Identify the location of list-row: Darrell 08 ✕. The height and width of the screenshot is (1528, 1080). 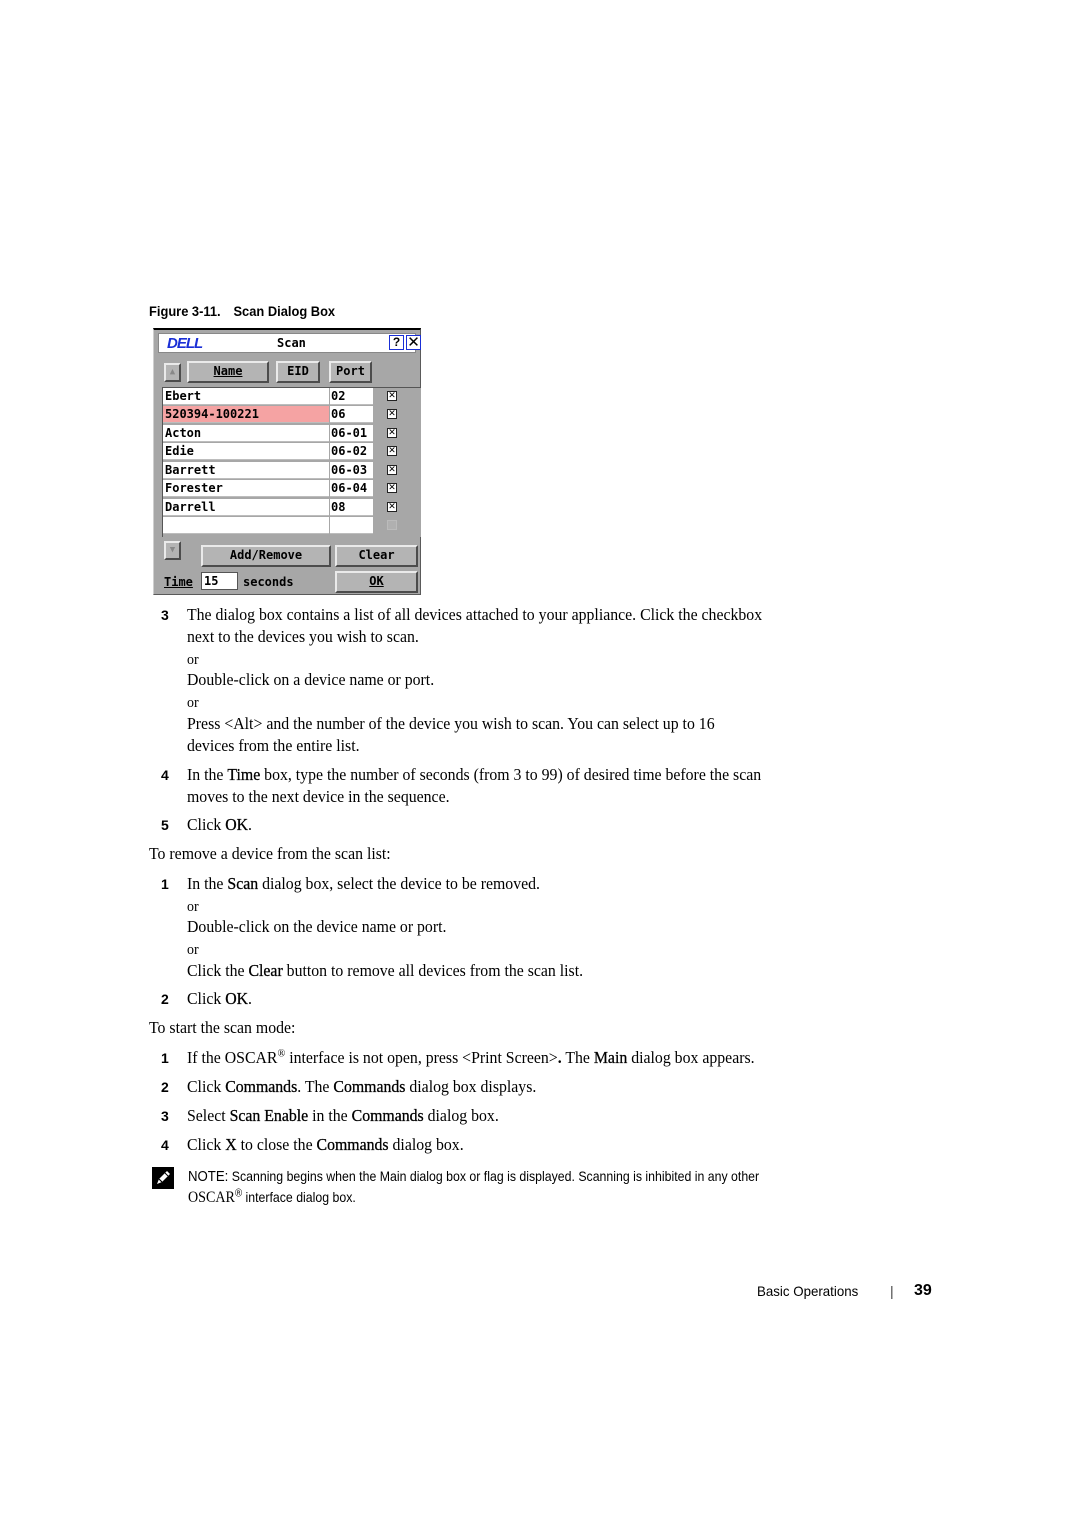
(292, 508).